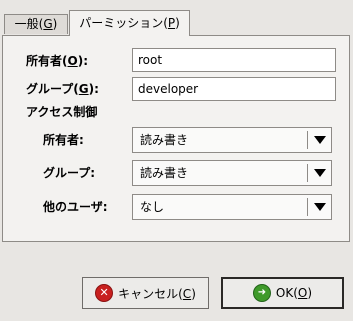 This screenshot has height=321, width=353. What do you see at coordinates (63, 140) in the screenshot?
I see `access-owner-label: 所有者:` at bounding box center [63, 140].